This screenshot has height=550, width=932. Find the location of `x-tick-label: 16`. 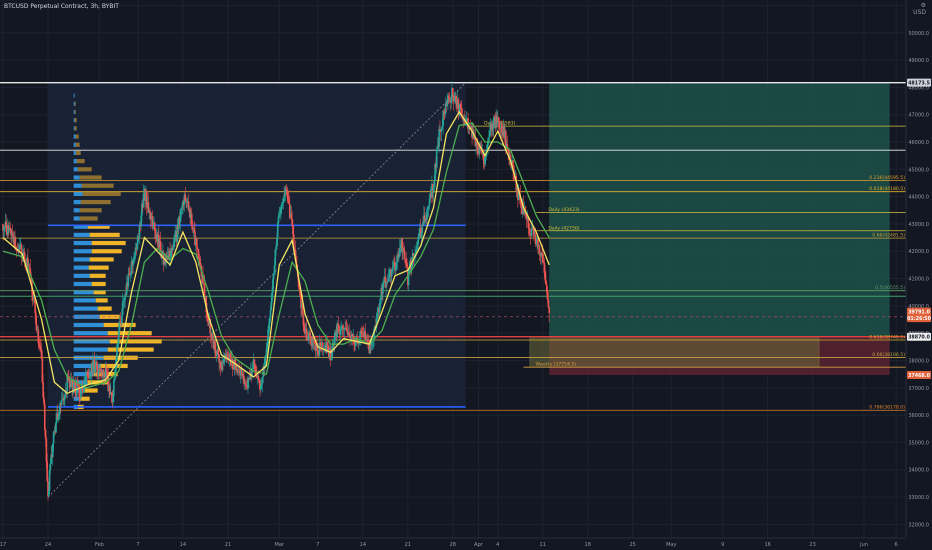

x-tick-label: 16 is located at coordinates (767, 545).